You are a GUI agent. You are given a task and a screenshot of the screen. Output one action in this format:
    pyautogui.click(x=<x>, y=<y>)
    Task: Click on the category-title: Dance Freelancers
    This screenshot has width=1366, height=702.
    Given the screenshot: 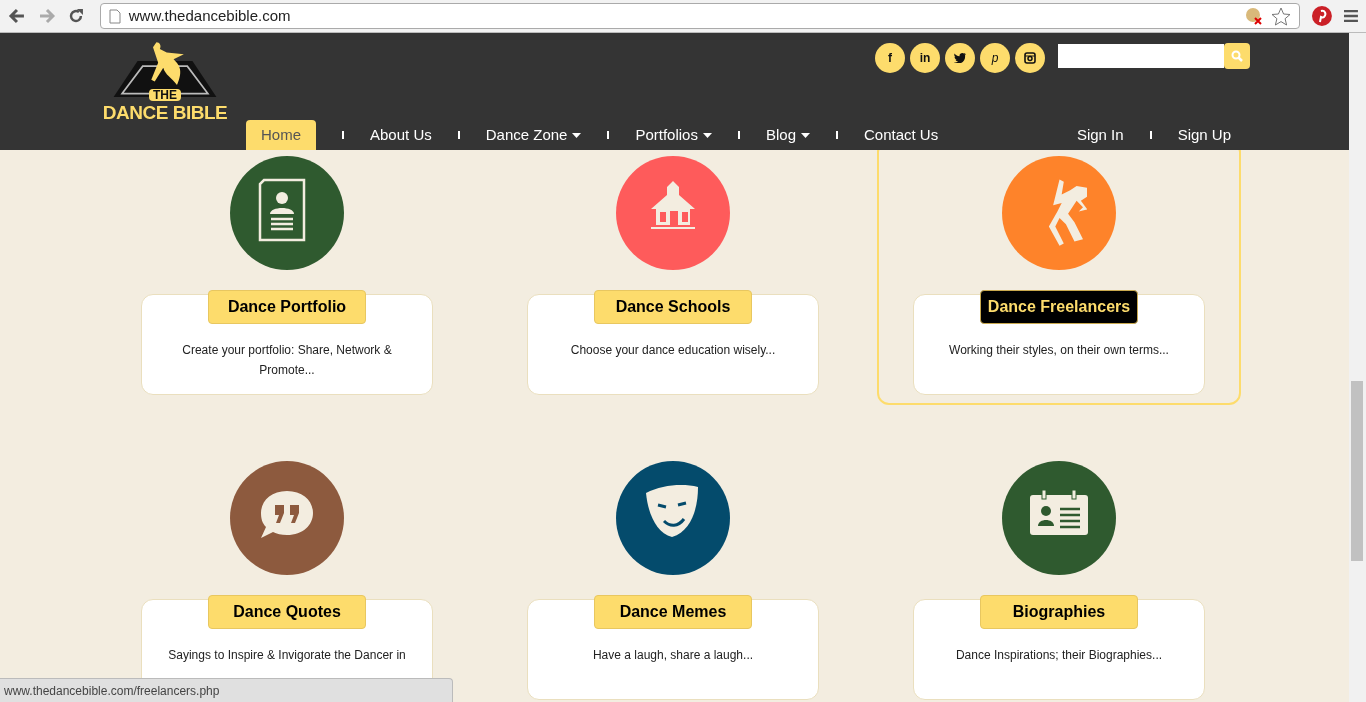 What is the action you would take?
    pyautogui.click(x=1059, y=307)
    